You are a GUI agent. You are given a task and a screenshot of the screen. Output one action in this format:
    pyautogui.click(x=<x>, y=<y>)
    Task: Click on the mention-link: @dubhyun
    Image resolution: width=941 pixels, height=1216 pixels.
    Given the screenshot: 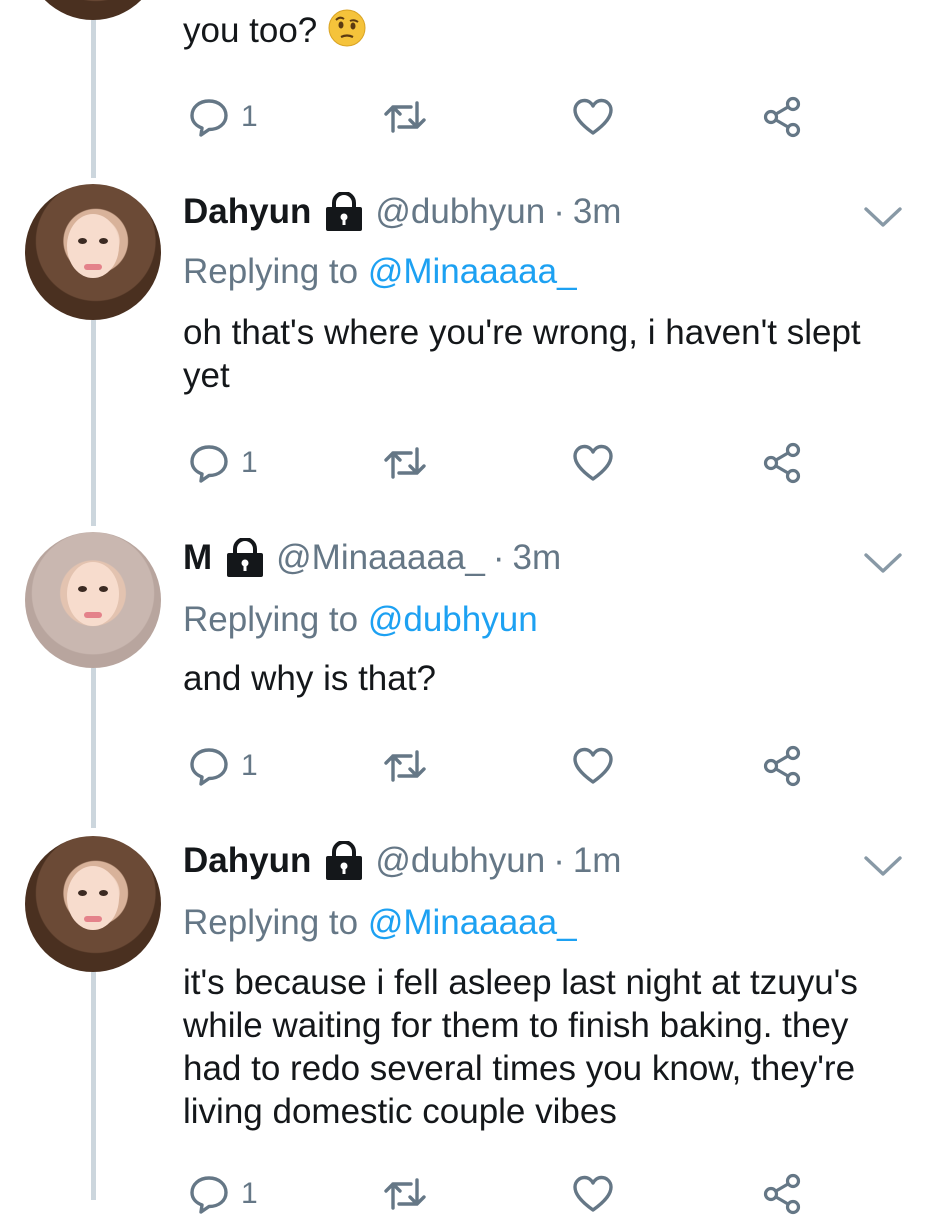 What is the action you would take?
    pyautogui.click(x=453, y=619)
    